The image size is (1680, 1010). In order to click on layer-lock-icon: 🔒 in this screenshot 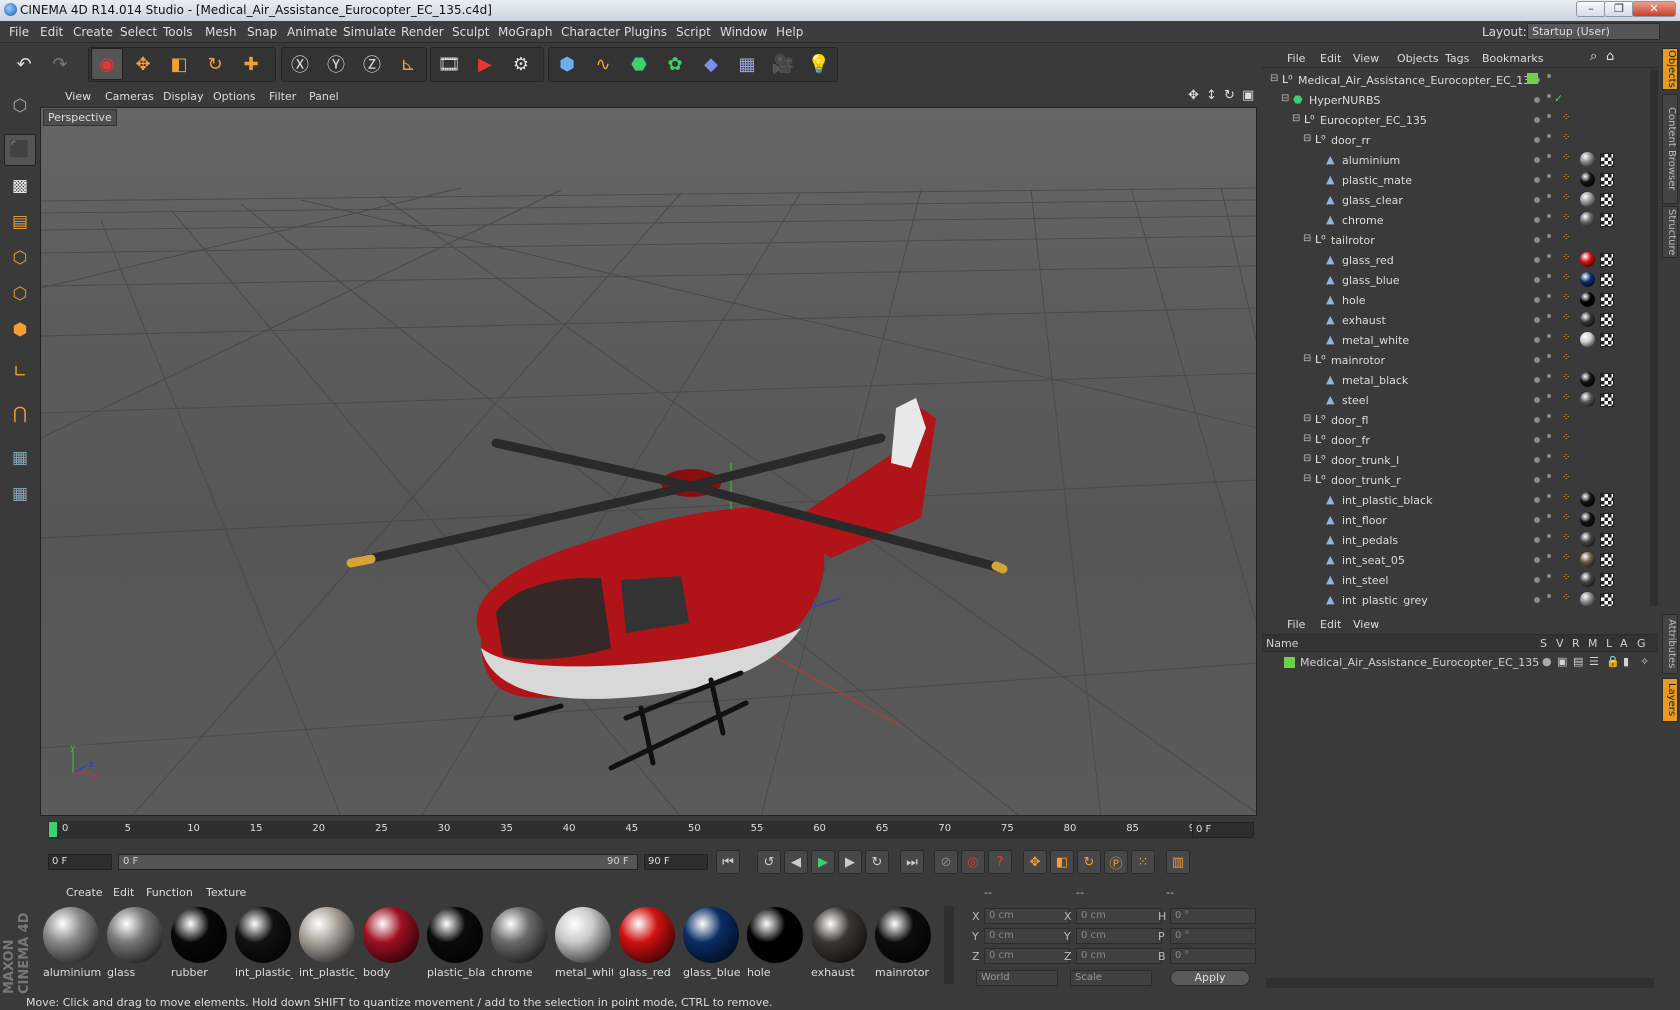, I will do `click(1613, 661)`.